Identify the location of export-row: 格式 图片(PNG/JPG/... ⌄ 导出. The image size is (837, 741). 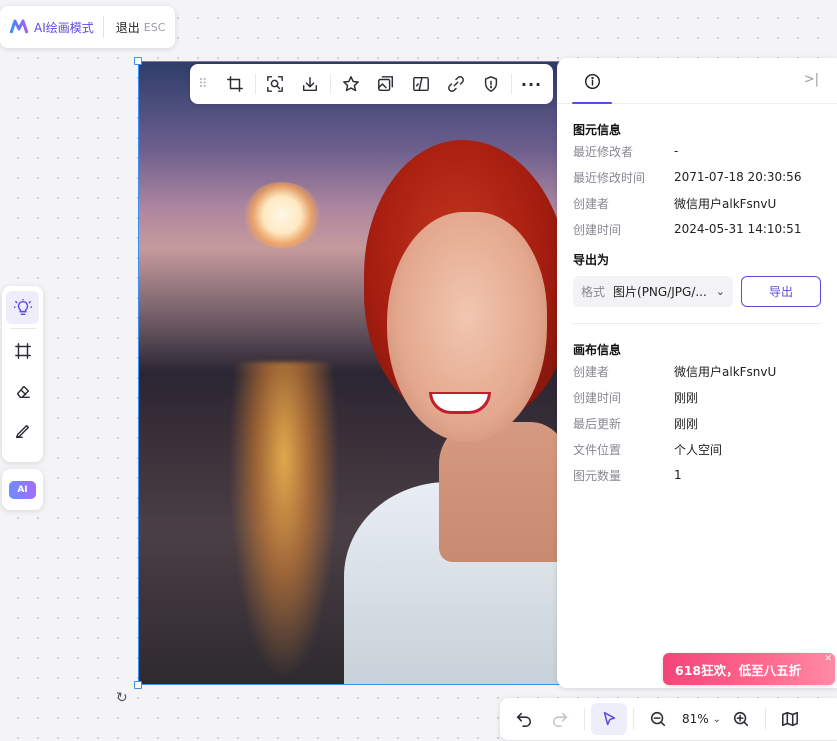
(697, 291).